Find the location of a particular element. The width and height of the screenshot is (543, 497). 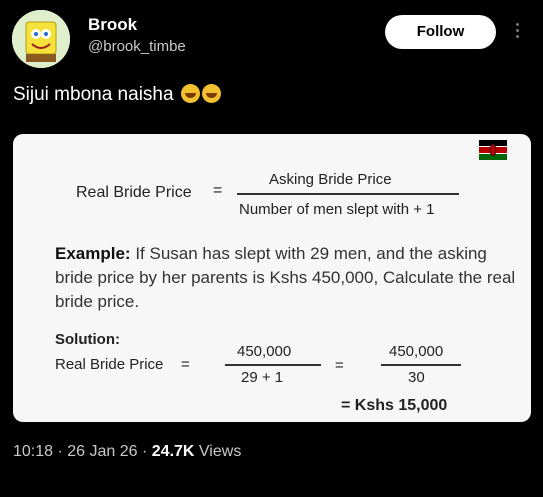

formula-label: Real Bride Price is located at coordinates (134, 192).